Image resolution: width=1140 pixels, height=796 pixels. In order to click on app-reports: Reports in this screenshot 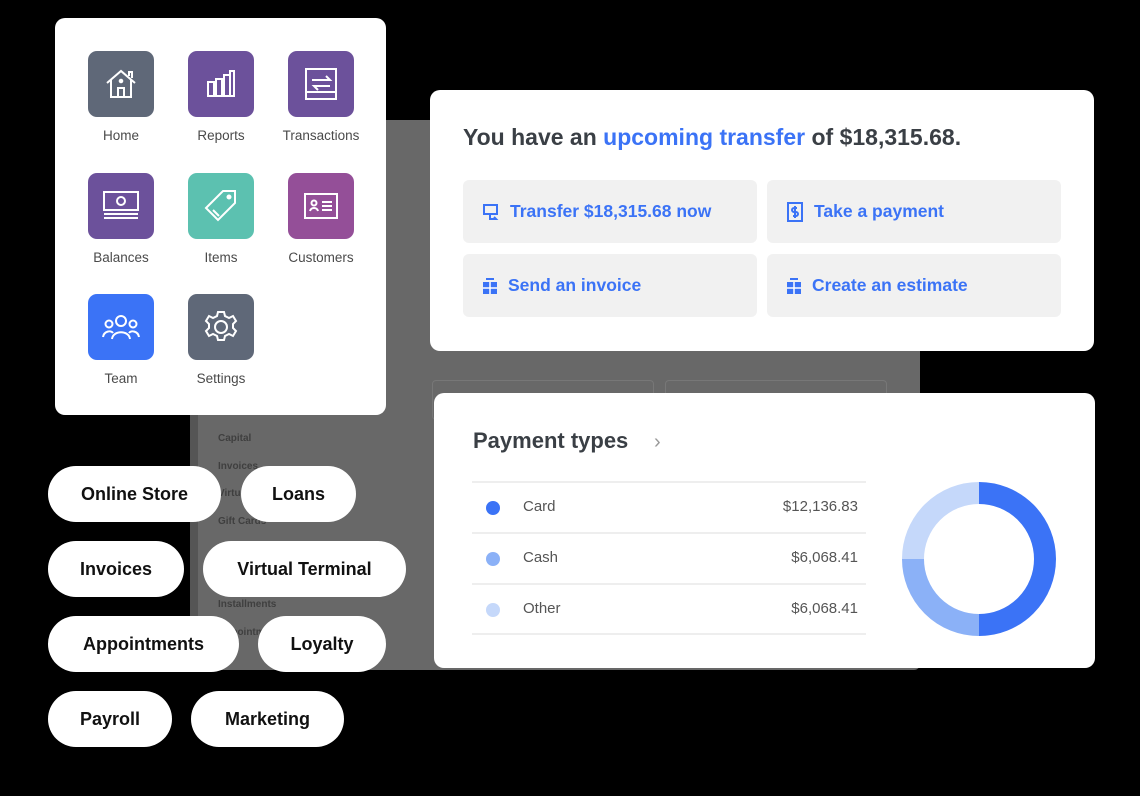, I will do `click(221, 97)`.